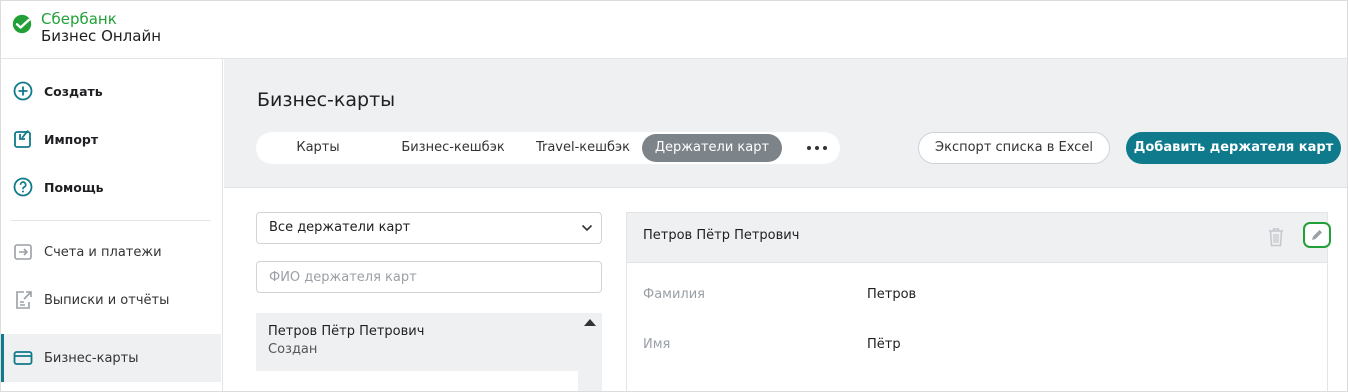 The height and width of the screenshot is (392, 1348). I want to click on select-value: Все держатели карт, so click(340, 227).